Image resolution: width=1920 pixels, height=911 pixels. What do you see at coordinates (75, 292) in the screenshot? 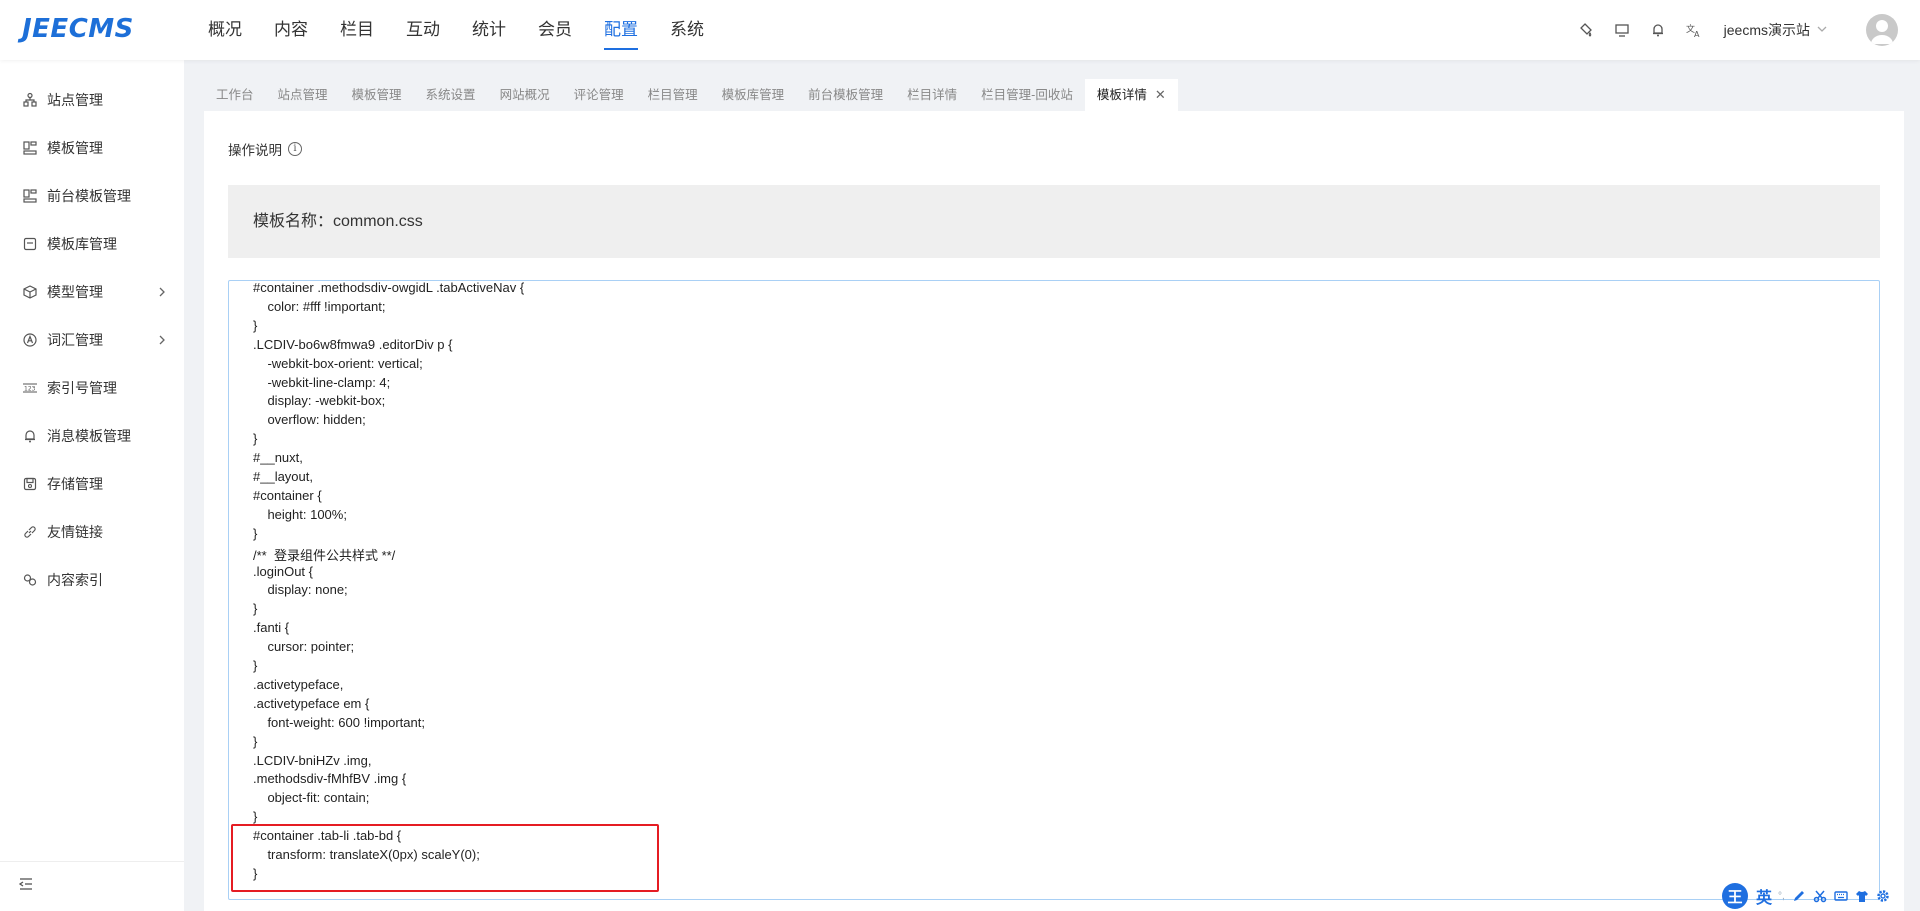
I see `sidebar-item-label: 模型管理` at bounding box center [75, 292].